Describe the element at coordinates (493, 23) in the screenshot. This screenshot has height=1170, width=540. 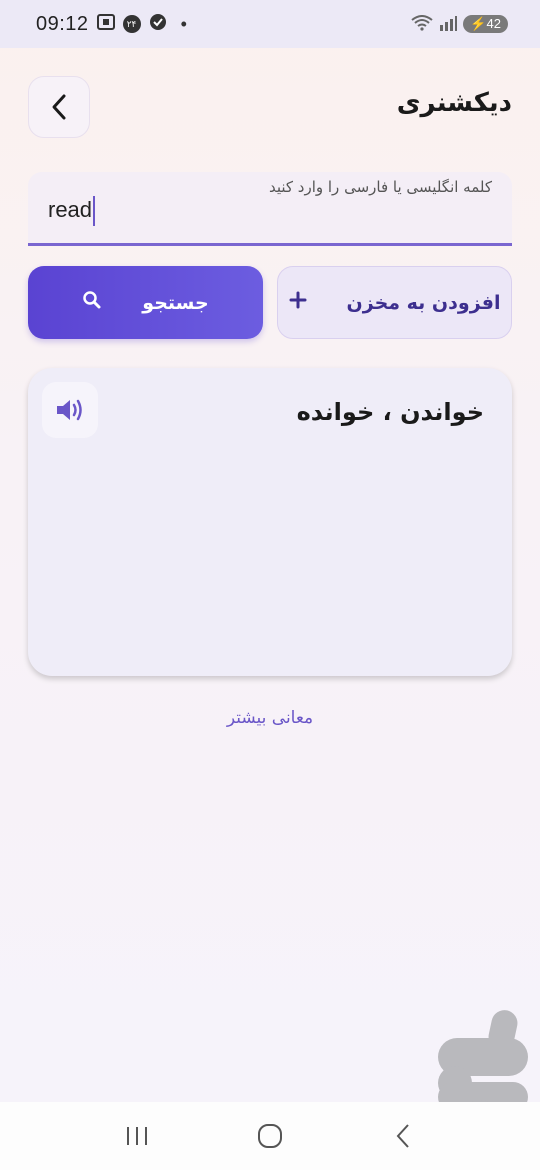
I see `battery-level: 42` at that location.